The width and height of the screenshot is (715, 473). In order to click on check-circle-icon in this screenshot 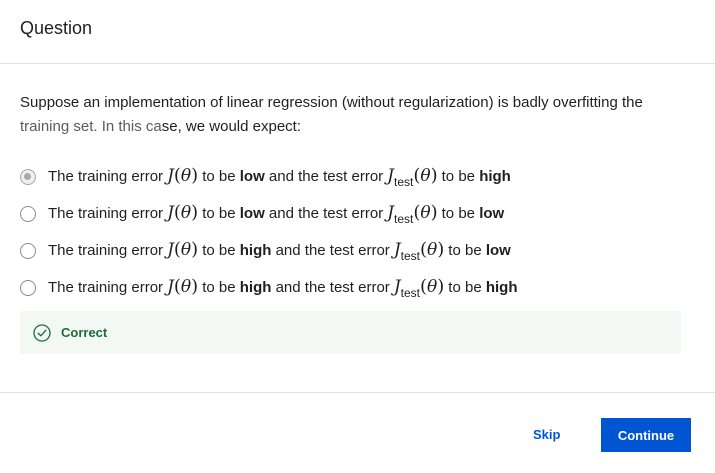, I will do `click(42, 332)`.